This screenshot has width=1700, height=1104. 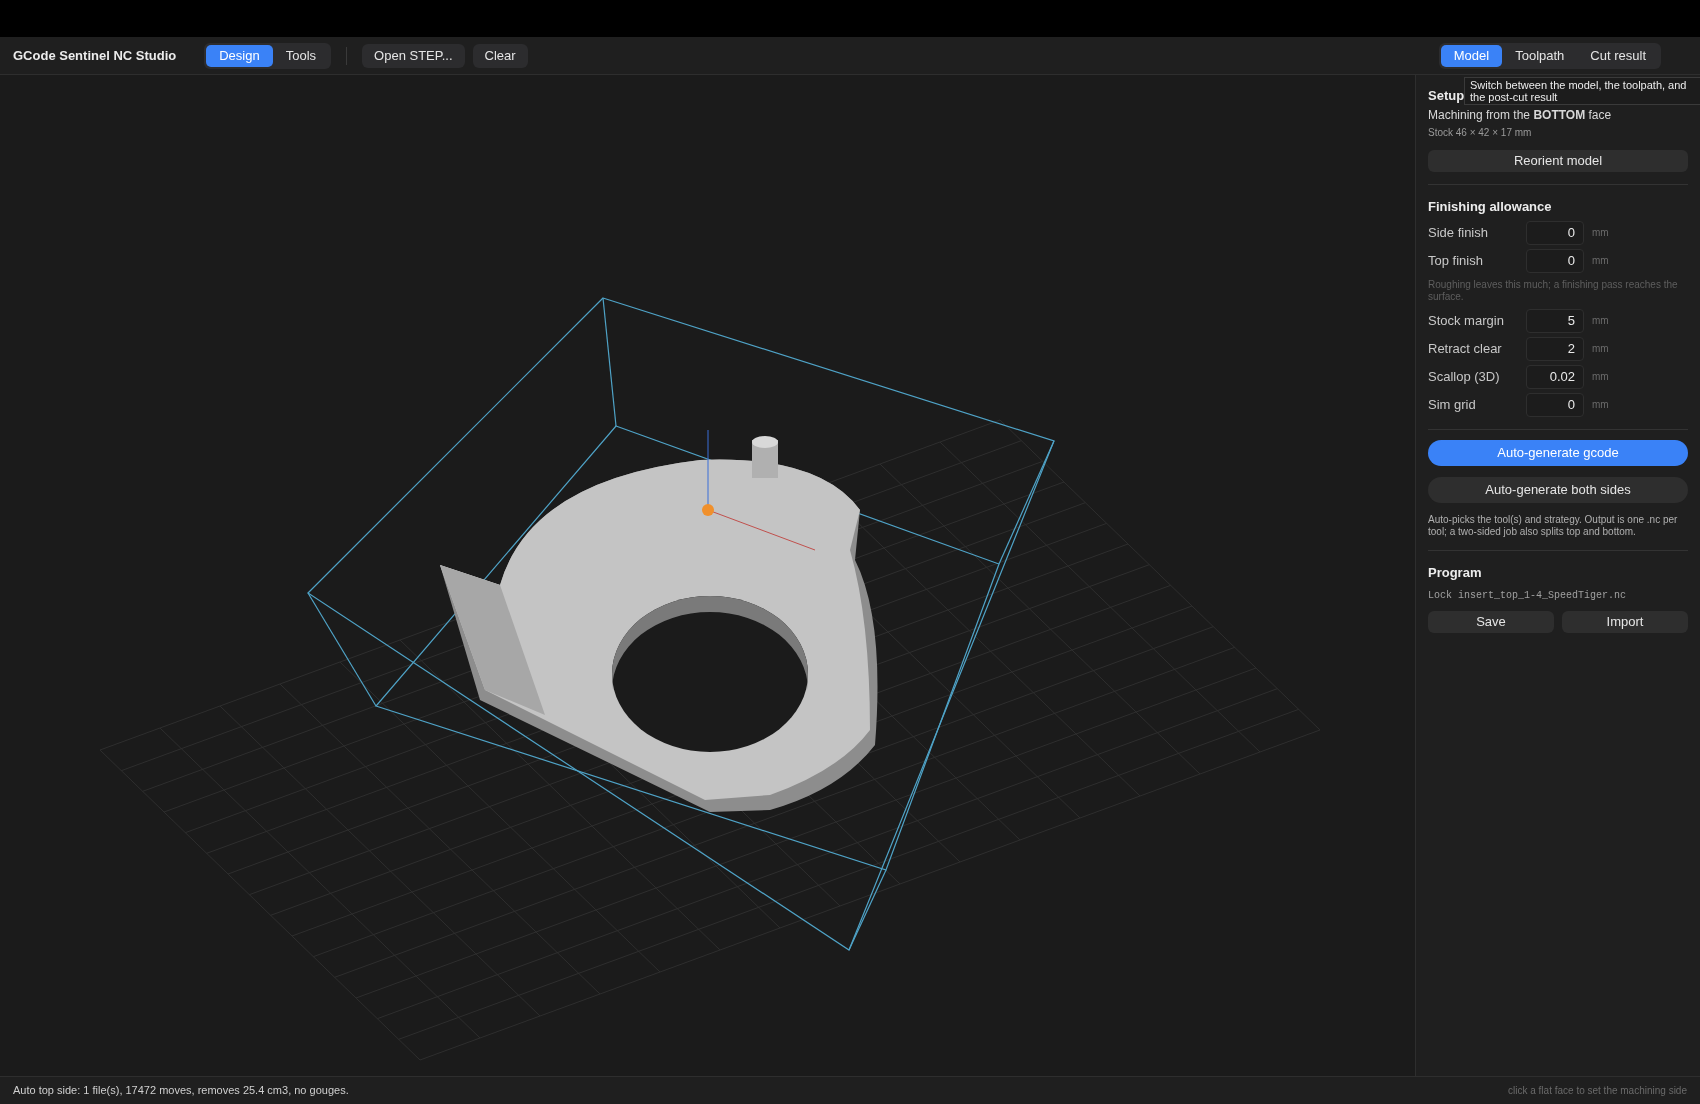 I want to click on section-heading: Program, so click(x=1455, y=572).